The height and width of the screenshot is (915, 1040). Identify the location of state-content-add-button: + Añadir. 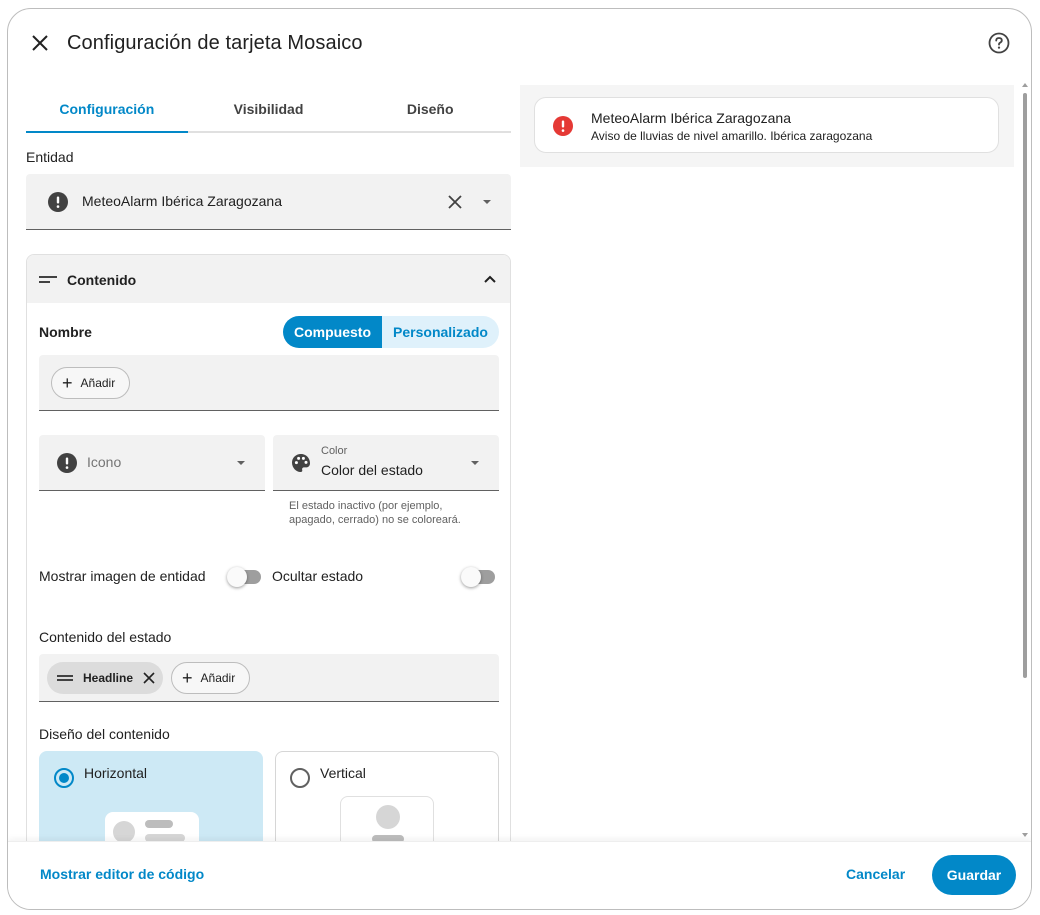
(211, 678).